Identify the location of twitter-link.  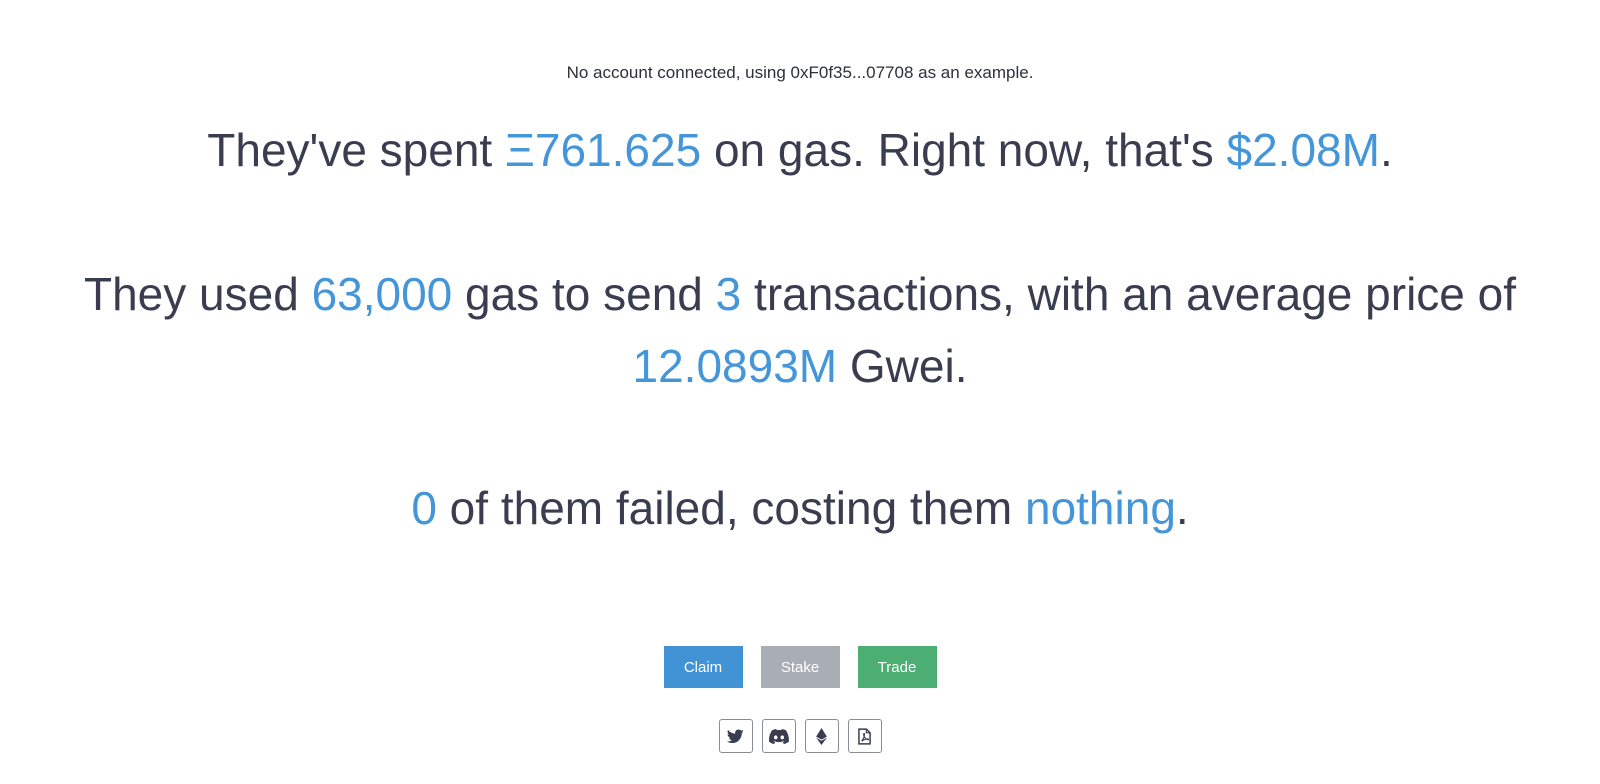
(735, 736).